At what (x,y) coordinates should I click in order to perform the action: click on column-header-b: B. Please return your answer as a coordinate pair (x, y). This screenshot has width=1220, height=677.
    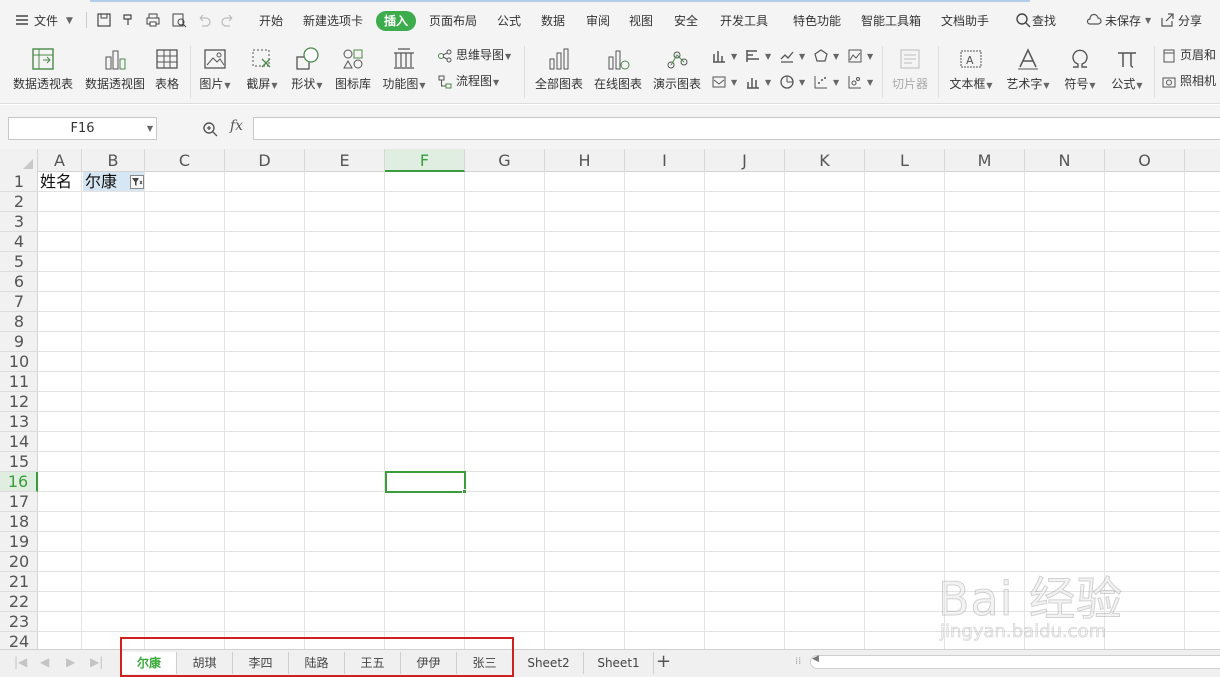
    Looking at the image, I should click on (113, 160).